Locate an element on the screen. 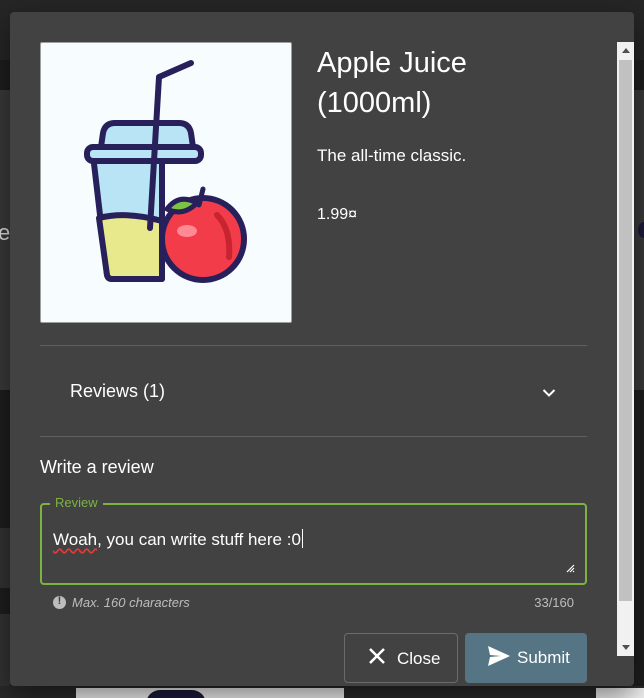 This screenshot has height=698, width=644. background-image-fragment is located at coordinates (641, 230).